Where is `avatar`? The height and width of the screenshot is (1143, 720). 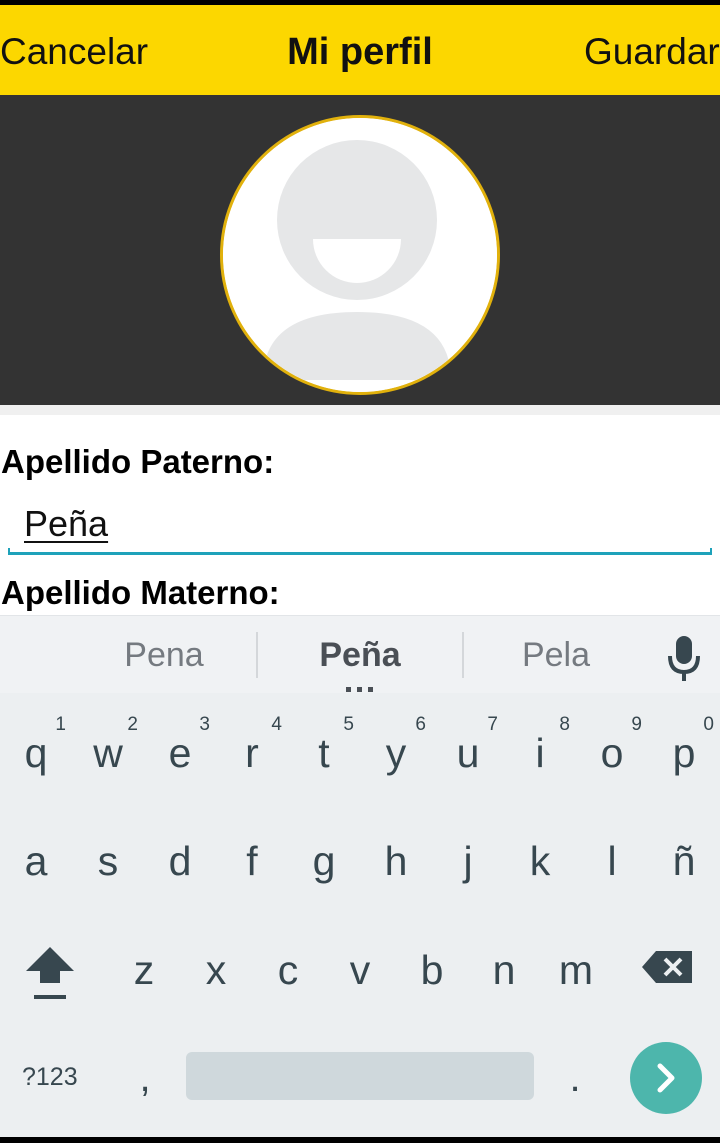 avatar is located at coordinates (360, 255).